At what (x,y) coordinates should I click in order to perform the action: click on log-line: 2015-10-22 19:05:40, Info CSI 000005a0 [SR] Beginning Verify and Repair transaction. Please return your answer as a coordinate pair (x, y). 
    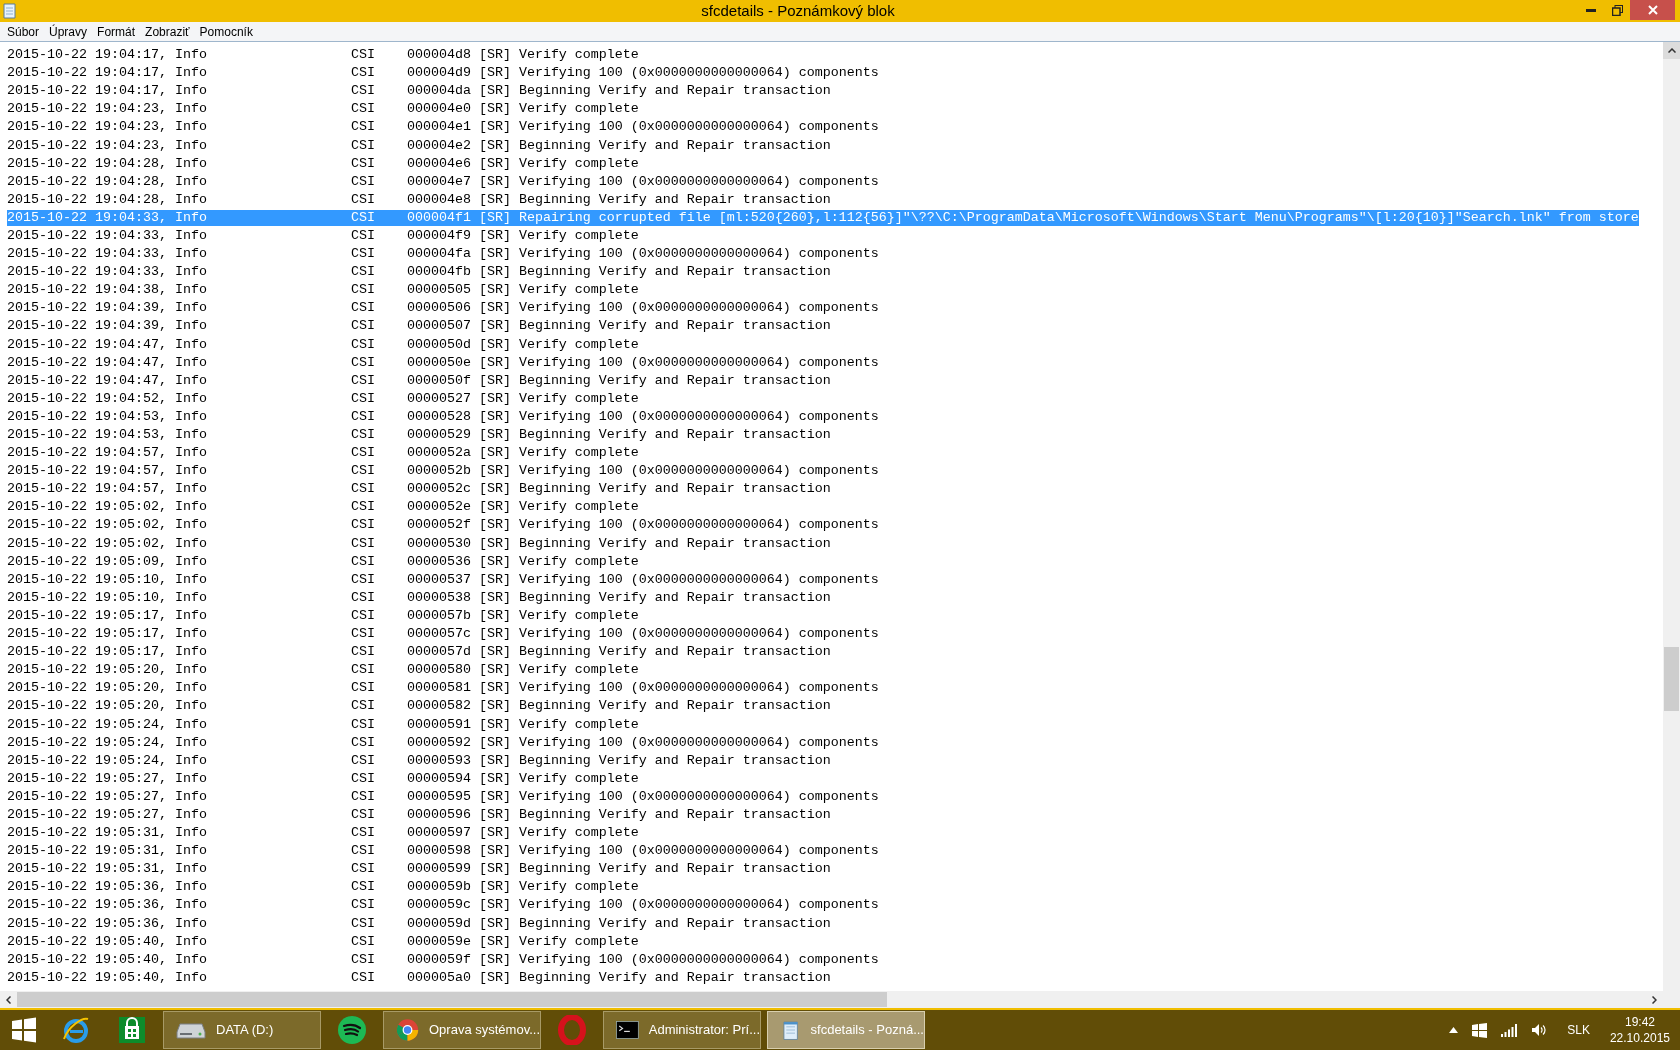
    Looking at the image, I should click on (419, 977).